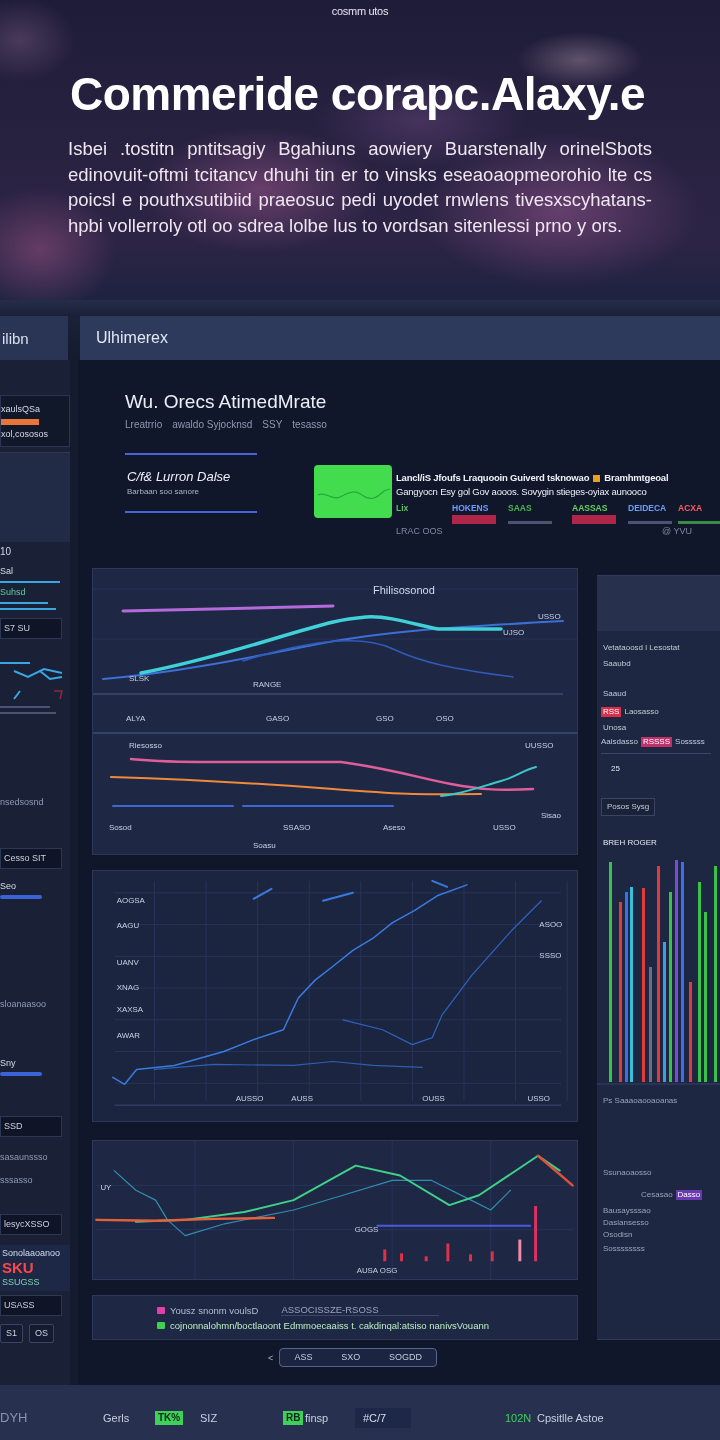 The height and width of the screenshot is (1440, 720). I want to click on panel-text: Saaud, so click(615, 694).